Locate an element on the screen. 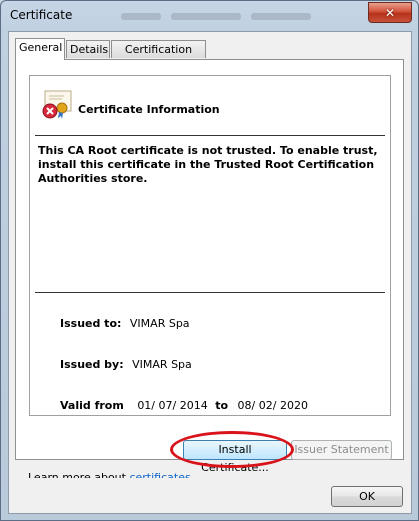 Image resolution: width=419 pixels, height=521 pixels. issued-by-row: Issued by: VIMAR Spa is located at coordinates (126, 364).